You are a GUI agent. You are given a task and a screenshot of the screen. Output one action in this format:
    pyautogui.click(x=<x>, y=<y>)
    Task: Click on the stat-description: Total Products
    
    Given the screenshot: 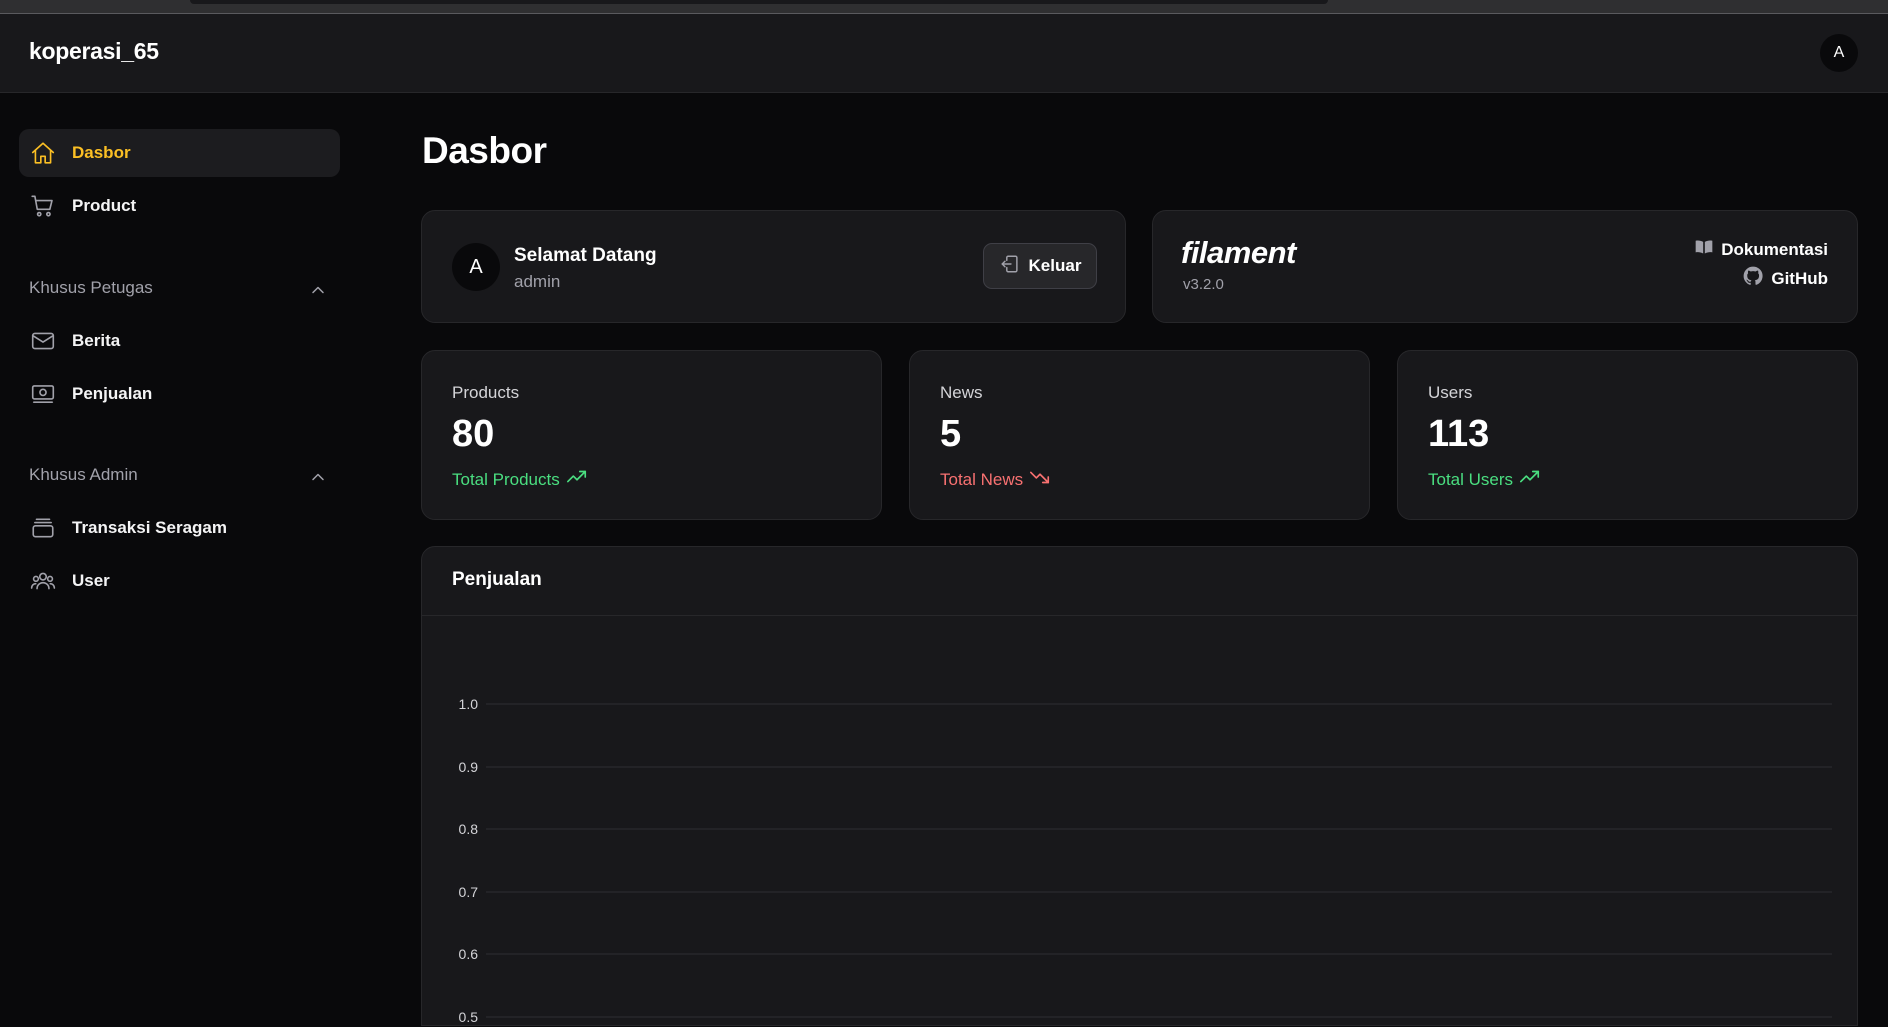 What is the action you would take?
    pyautogui.click(x=520, y=479)
    